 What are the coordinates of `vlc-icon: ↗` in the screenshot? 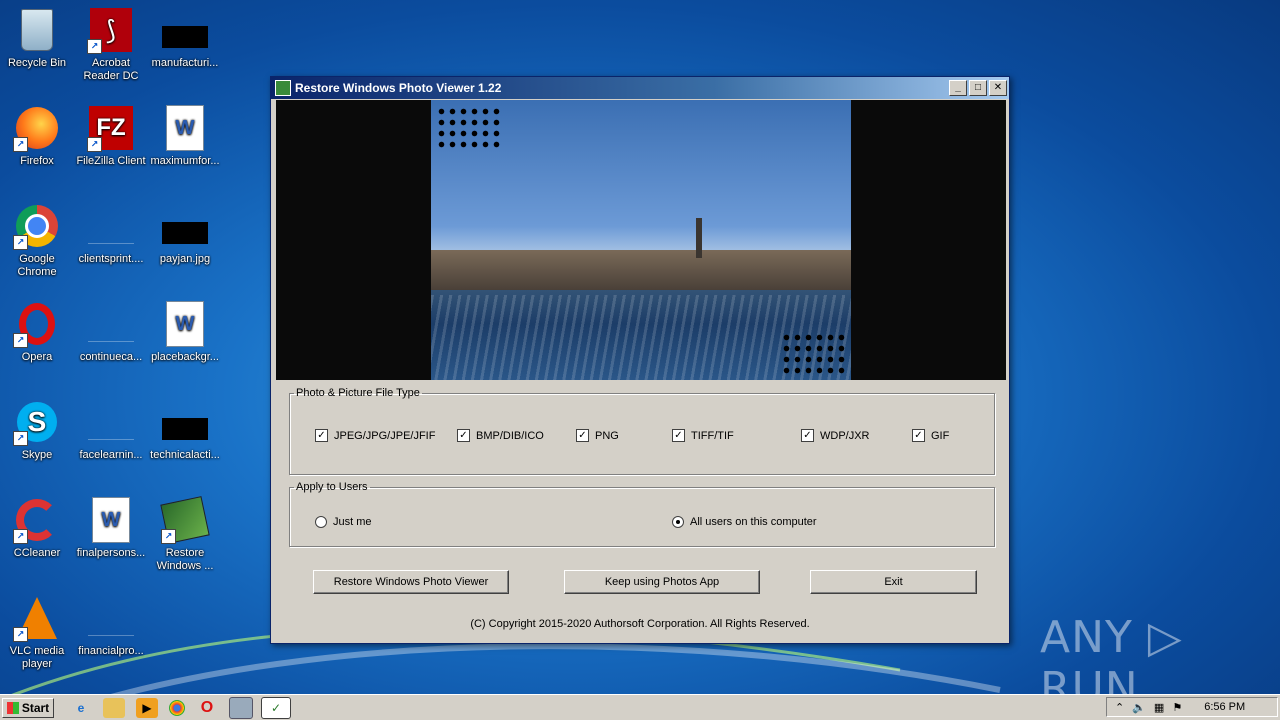 It's located at (37, 618).